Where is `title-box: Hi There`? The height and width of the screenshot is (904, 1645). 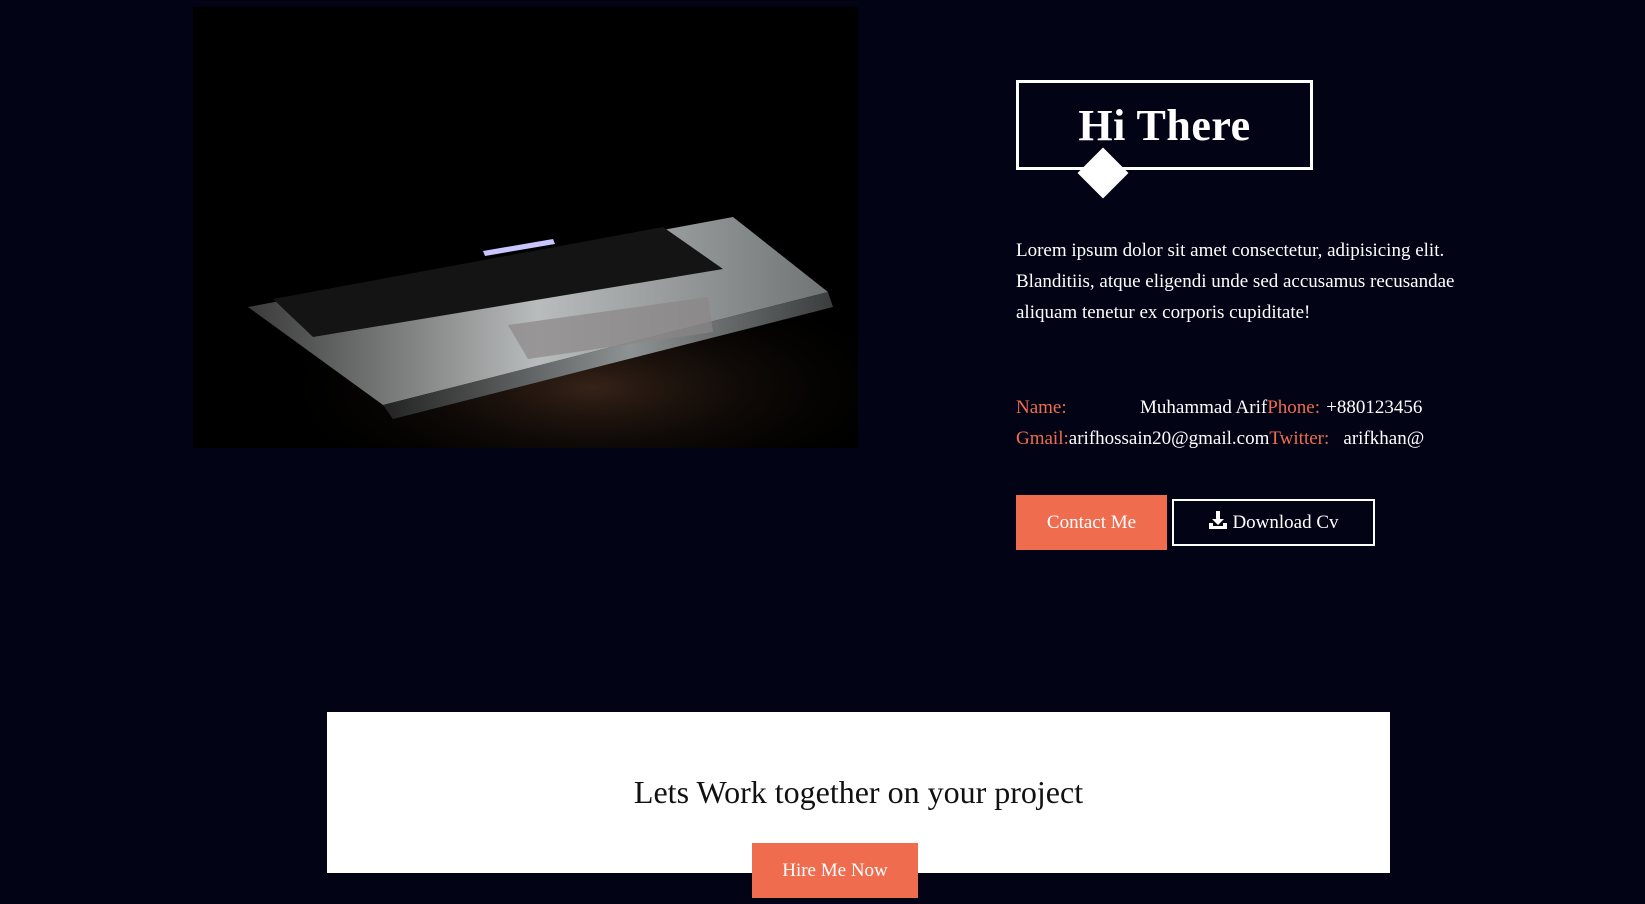 title-box: Hi There is located at coordinates (1164, 139).